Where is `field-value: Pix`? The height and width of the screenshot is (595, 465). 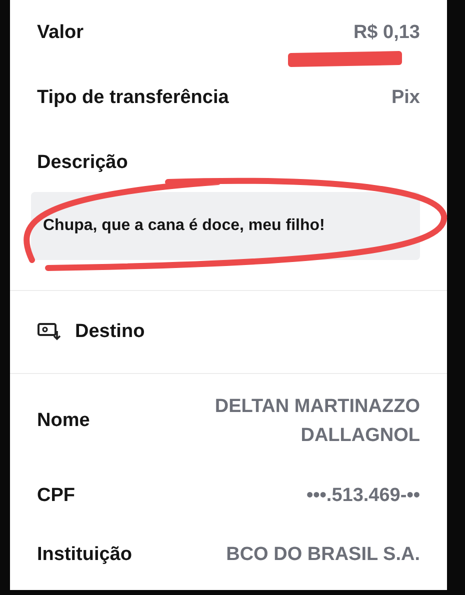
field-value: Pix is located at coordinates (405, 98).